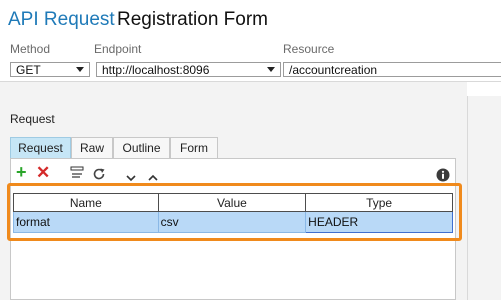 The height and width of the screenshot is (300, 501). Describe the element at coordinates (309, 49) in the screenshot. I see `resource-label: Resource` at that location.